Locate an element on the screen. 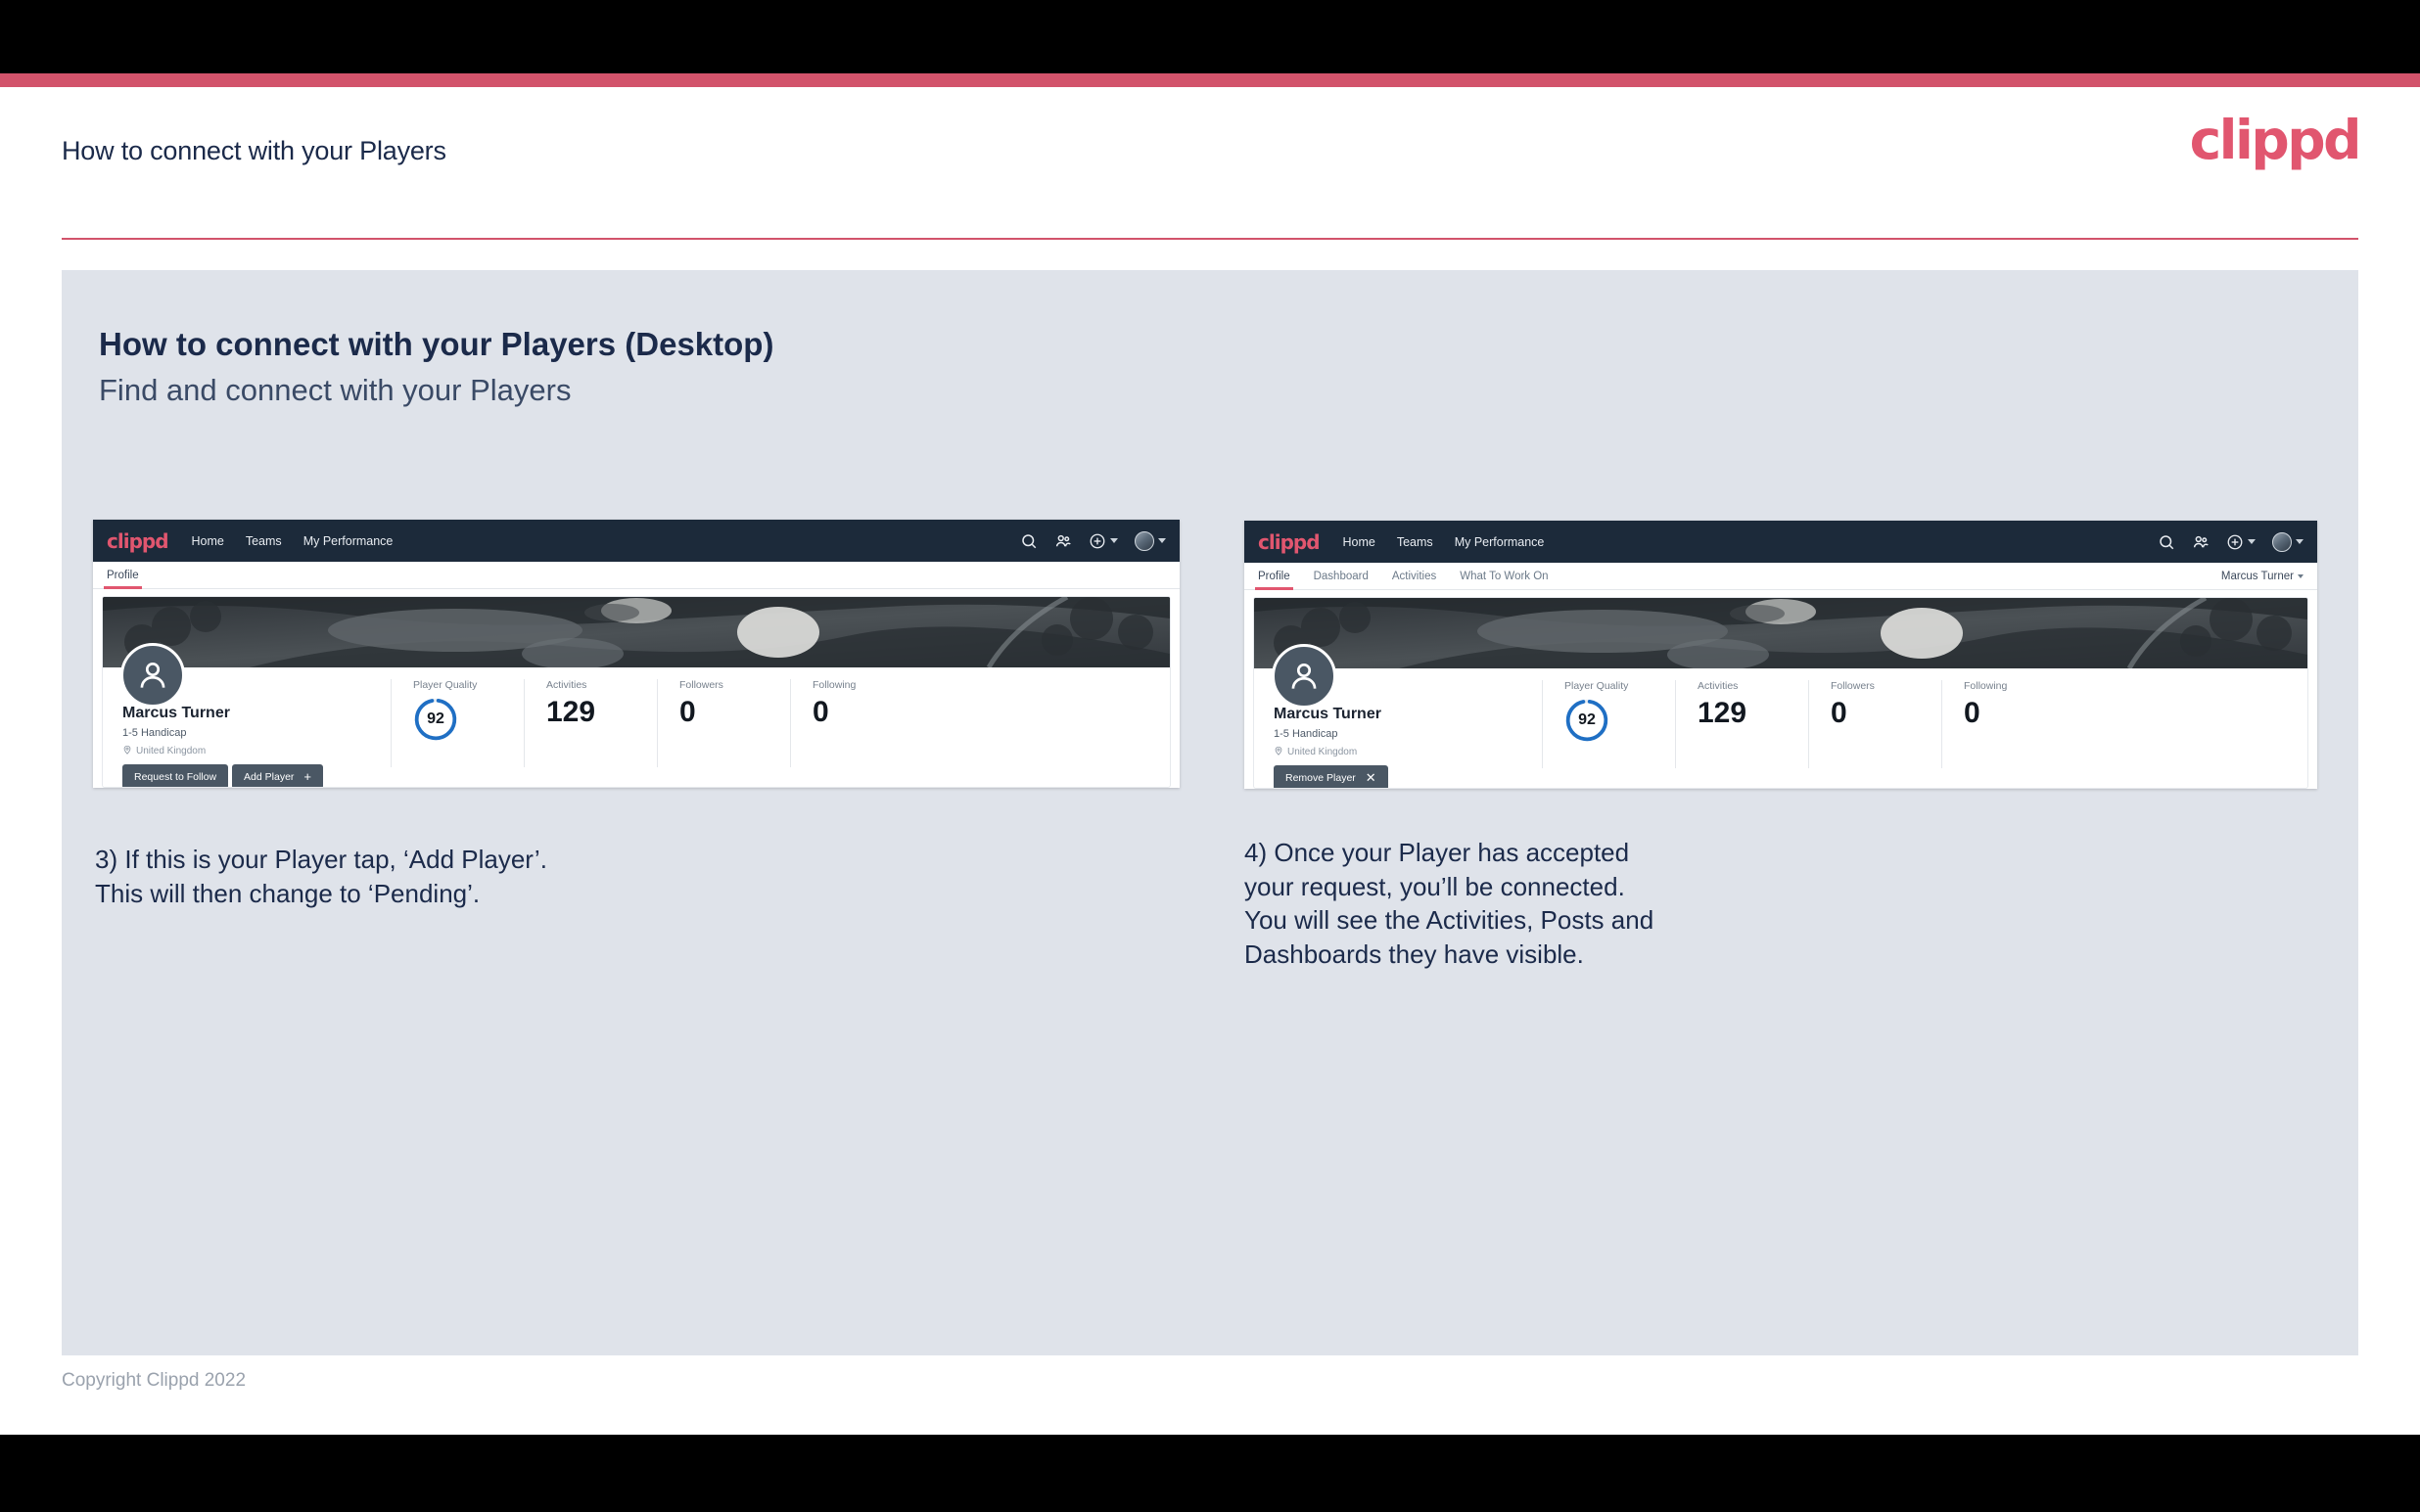 Image resolution: width=2420 pixels, height=1512 pixels. account-menu-right is located at coordinates (2288, 541).